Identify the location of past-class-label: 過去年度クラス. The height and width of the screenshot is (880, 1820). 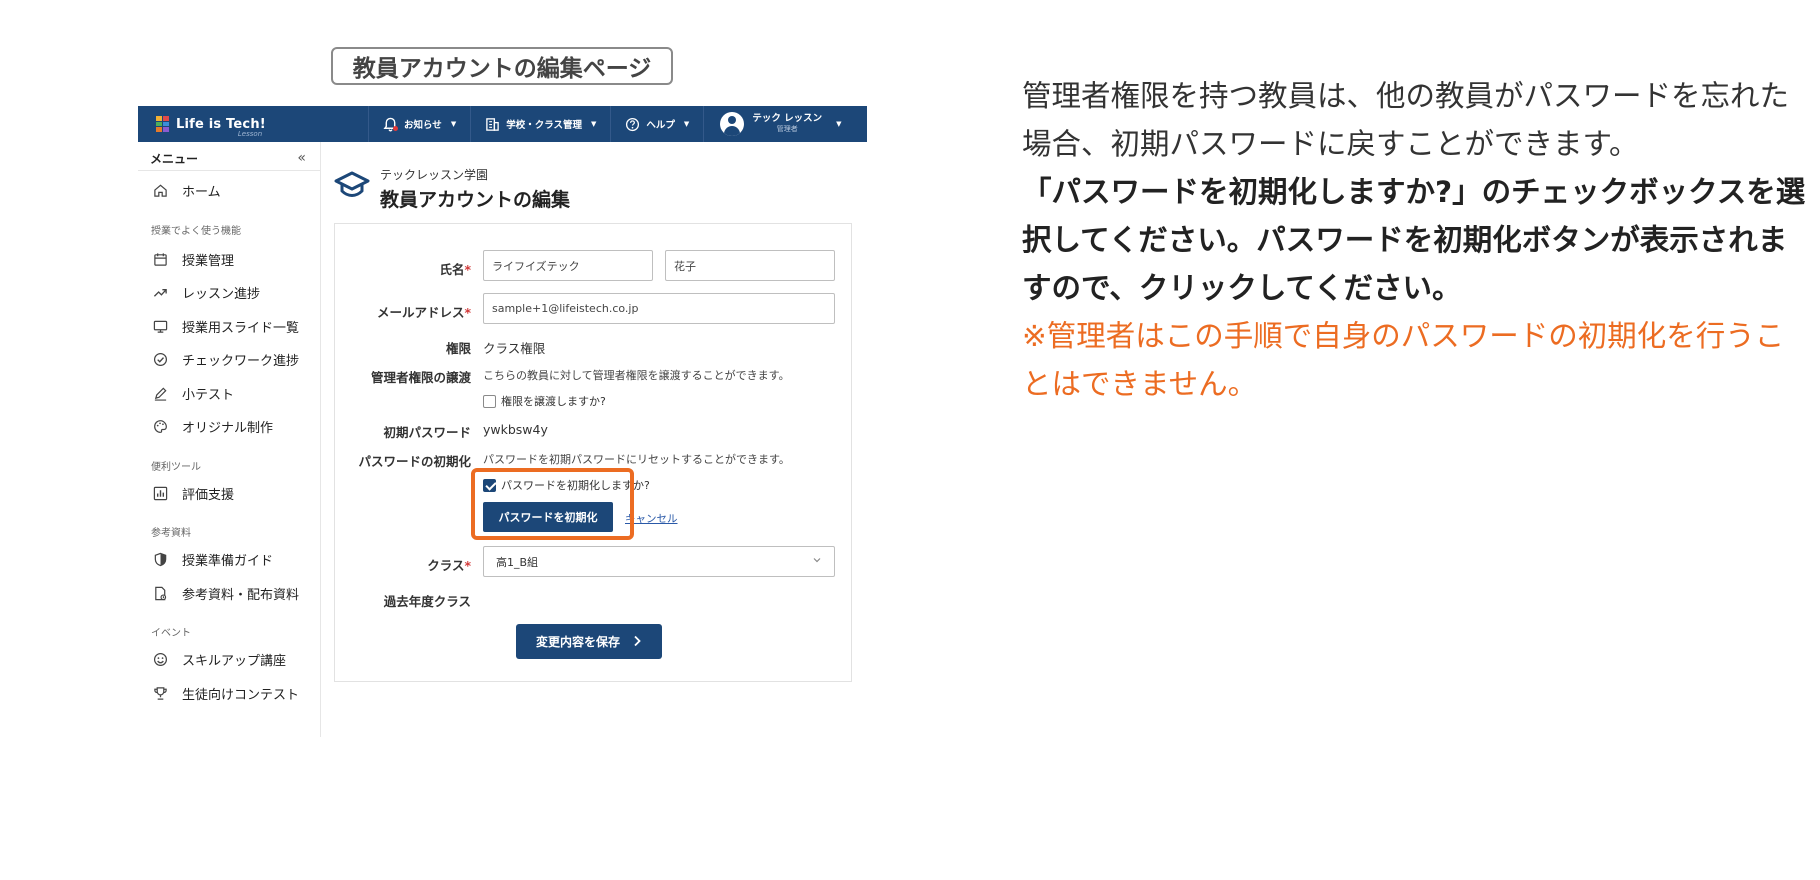
(427, 601).